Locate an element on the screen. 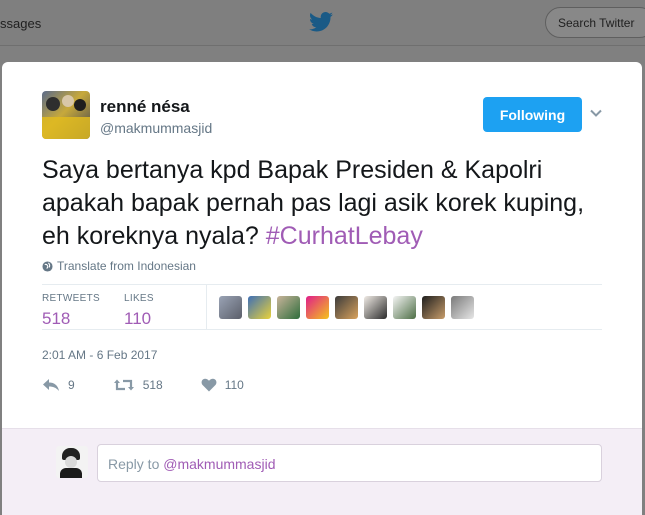 The width and height of the screenshot is (645, 515). retweet-button: 518 is located at coordinates (138, 385).